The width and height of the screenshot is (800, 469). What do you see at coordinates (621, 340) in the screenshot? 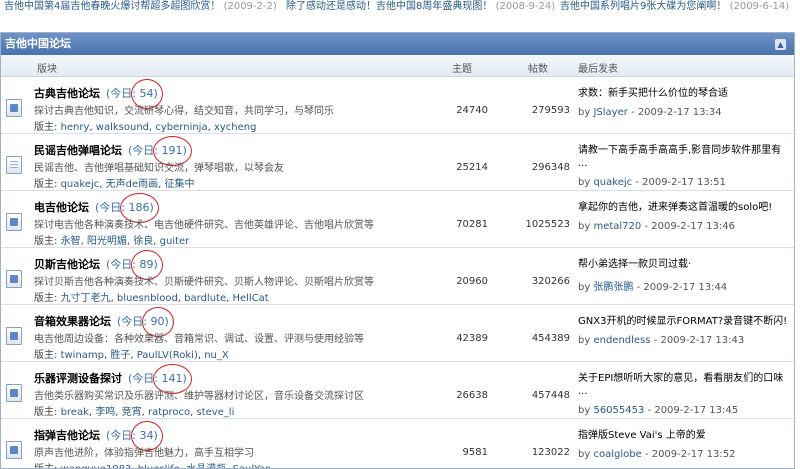
I see `last-post-user-link: endendless` at bounding box center [621, 340].